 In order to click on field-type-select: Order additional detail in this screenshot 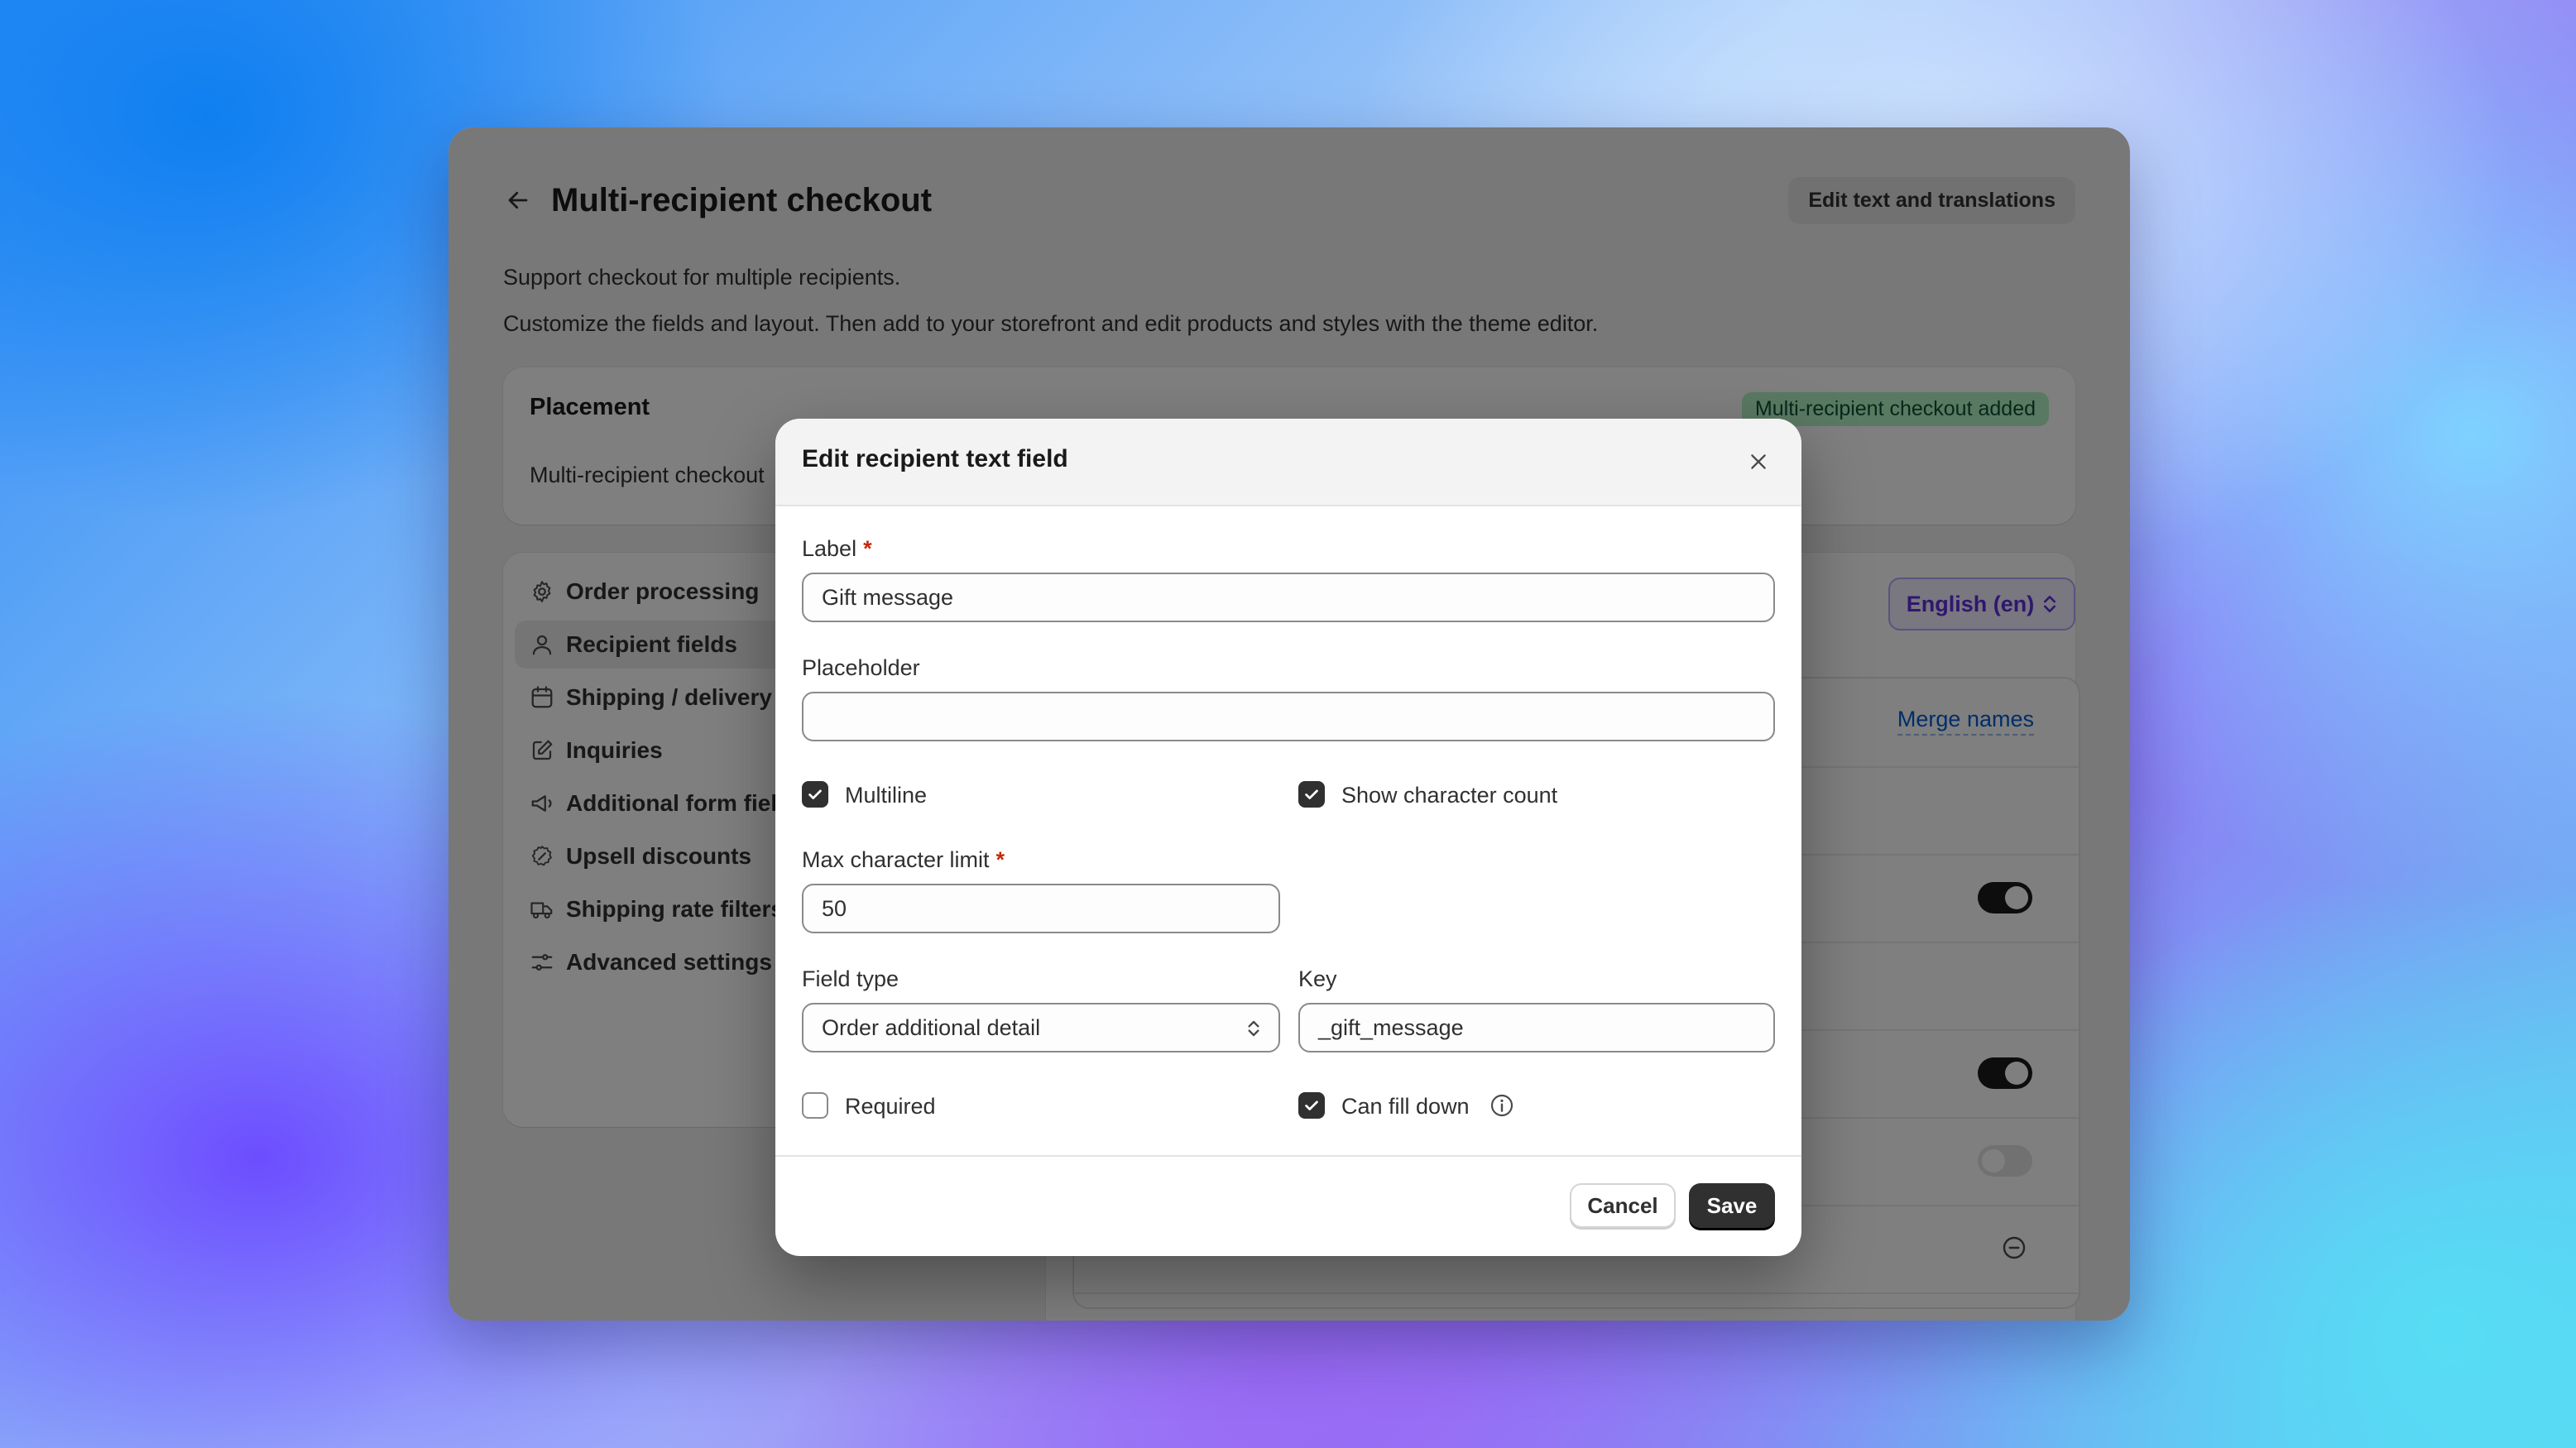, I will do `click(1041, 1027)`.